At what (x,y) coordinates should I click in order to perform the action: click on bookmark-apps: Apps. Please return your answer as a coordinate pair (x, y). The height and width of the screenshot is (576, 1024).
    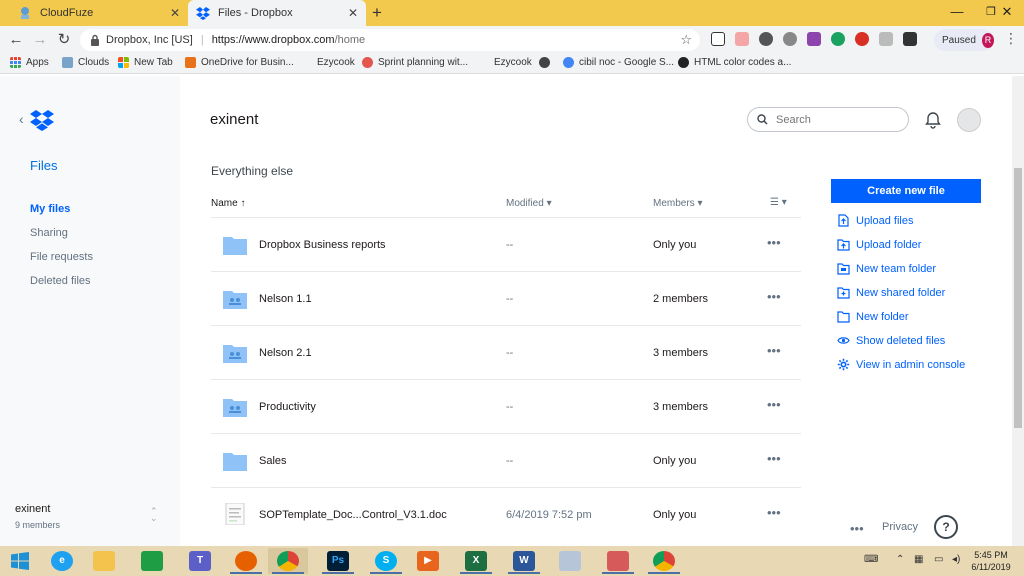
    Looking at the image, I should click on (29, 62).